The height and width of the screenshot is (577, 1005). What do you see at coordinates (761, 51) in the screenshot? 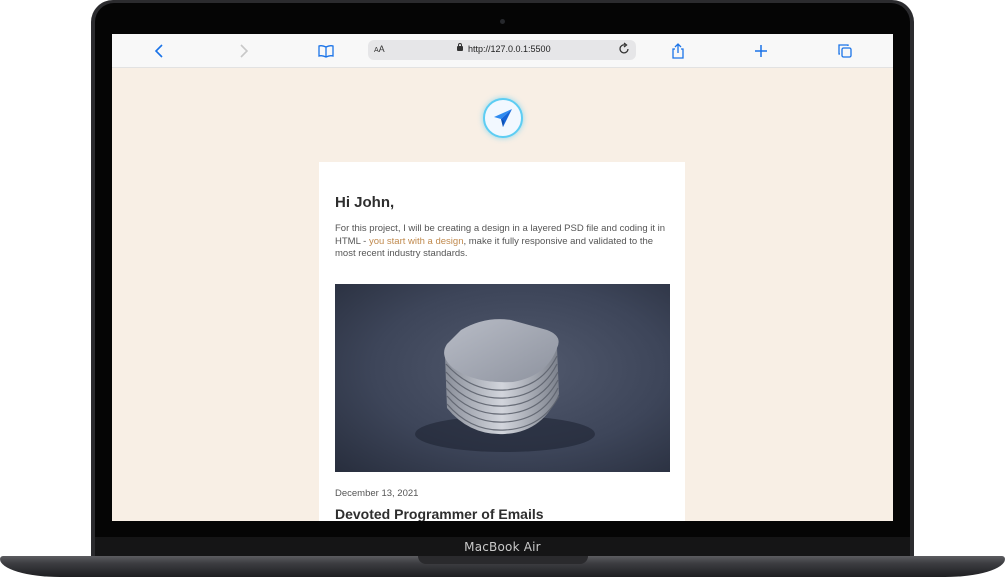
I see `new-tab-icon` at bounding box center [761, 51].